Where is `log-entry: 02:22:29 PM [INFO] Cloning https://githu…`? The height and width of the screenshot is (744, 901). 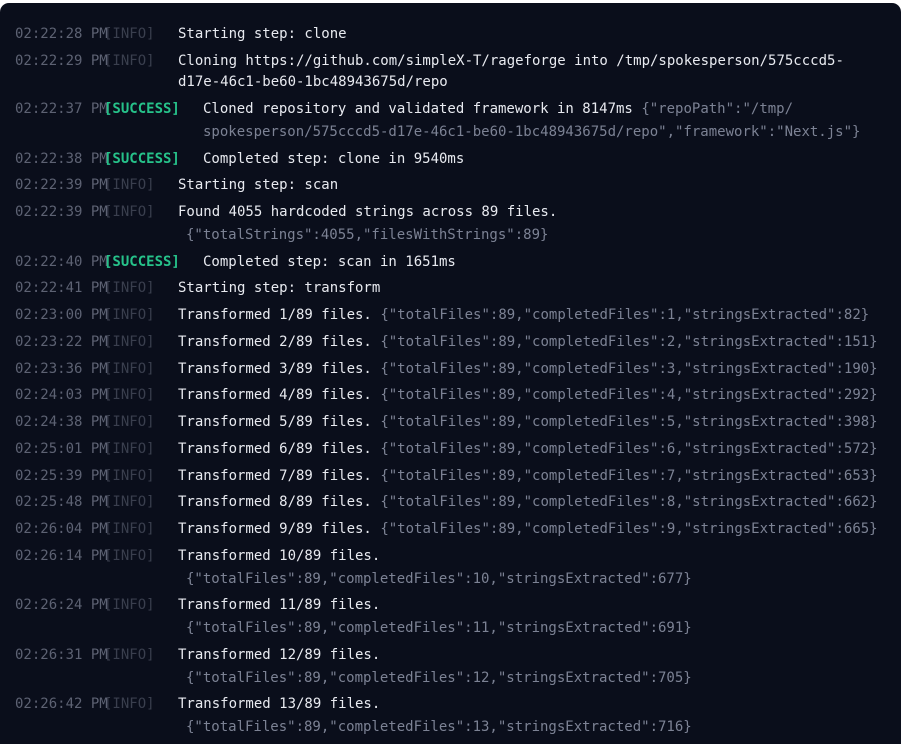 log-entry: 02:22:29 PM [INFO] Cloning https://githu… is located at coordinates (450, 61).